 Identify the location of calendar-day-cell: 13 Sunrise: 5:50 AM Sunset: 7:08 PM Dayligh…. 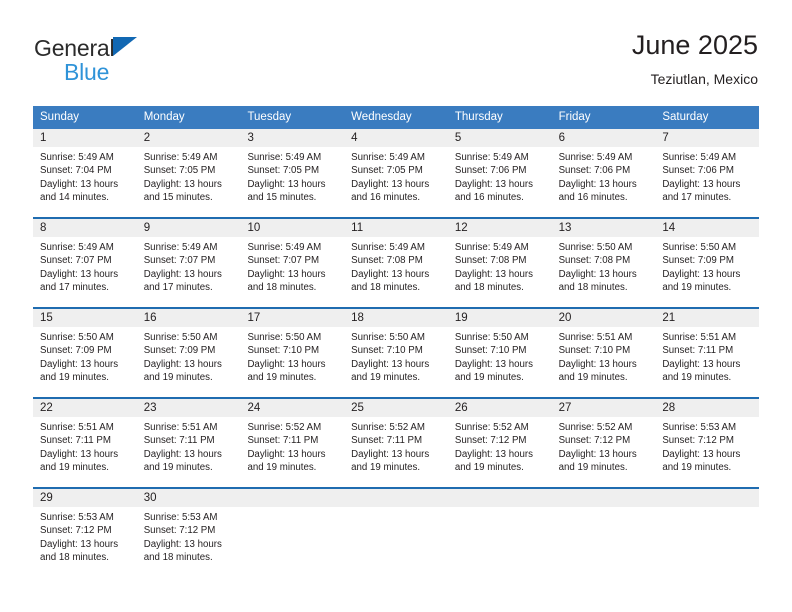
(603, 263).